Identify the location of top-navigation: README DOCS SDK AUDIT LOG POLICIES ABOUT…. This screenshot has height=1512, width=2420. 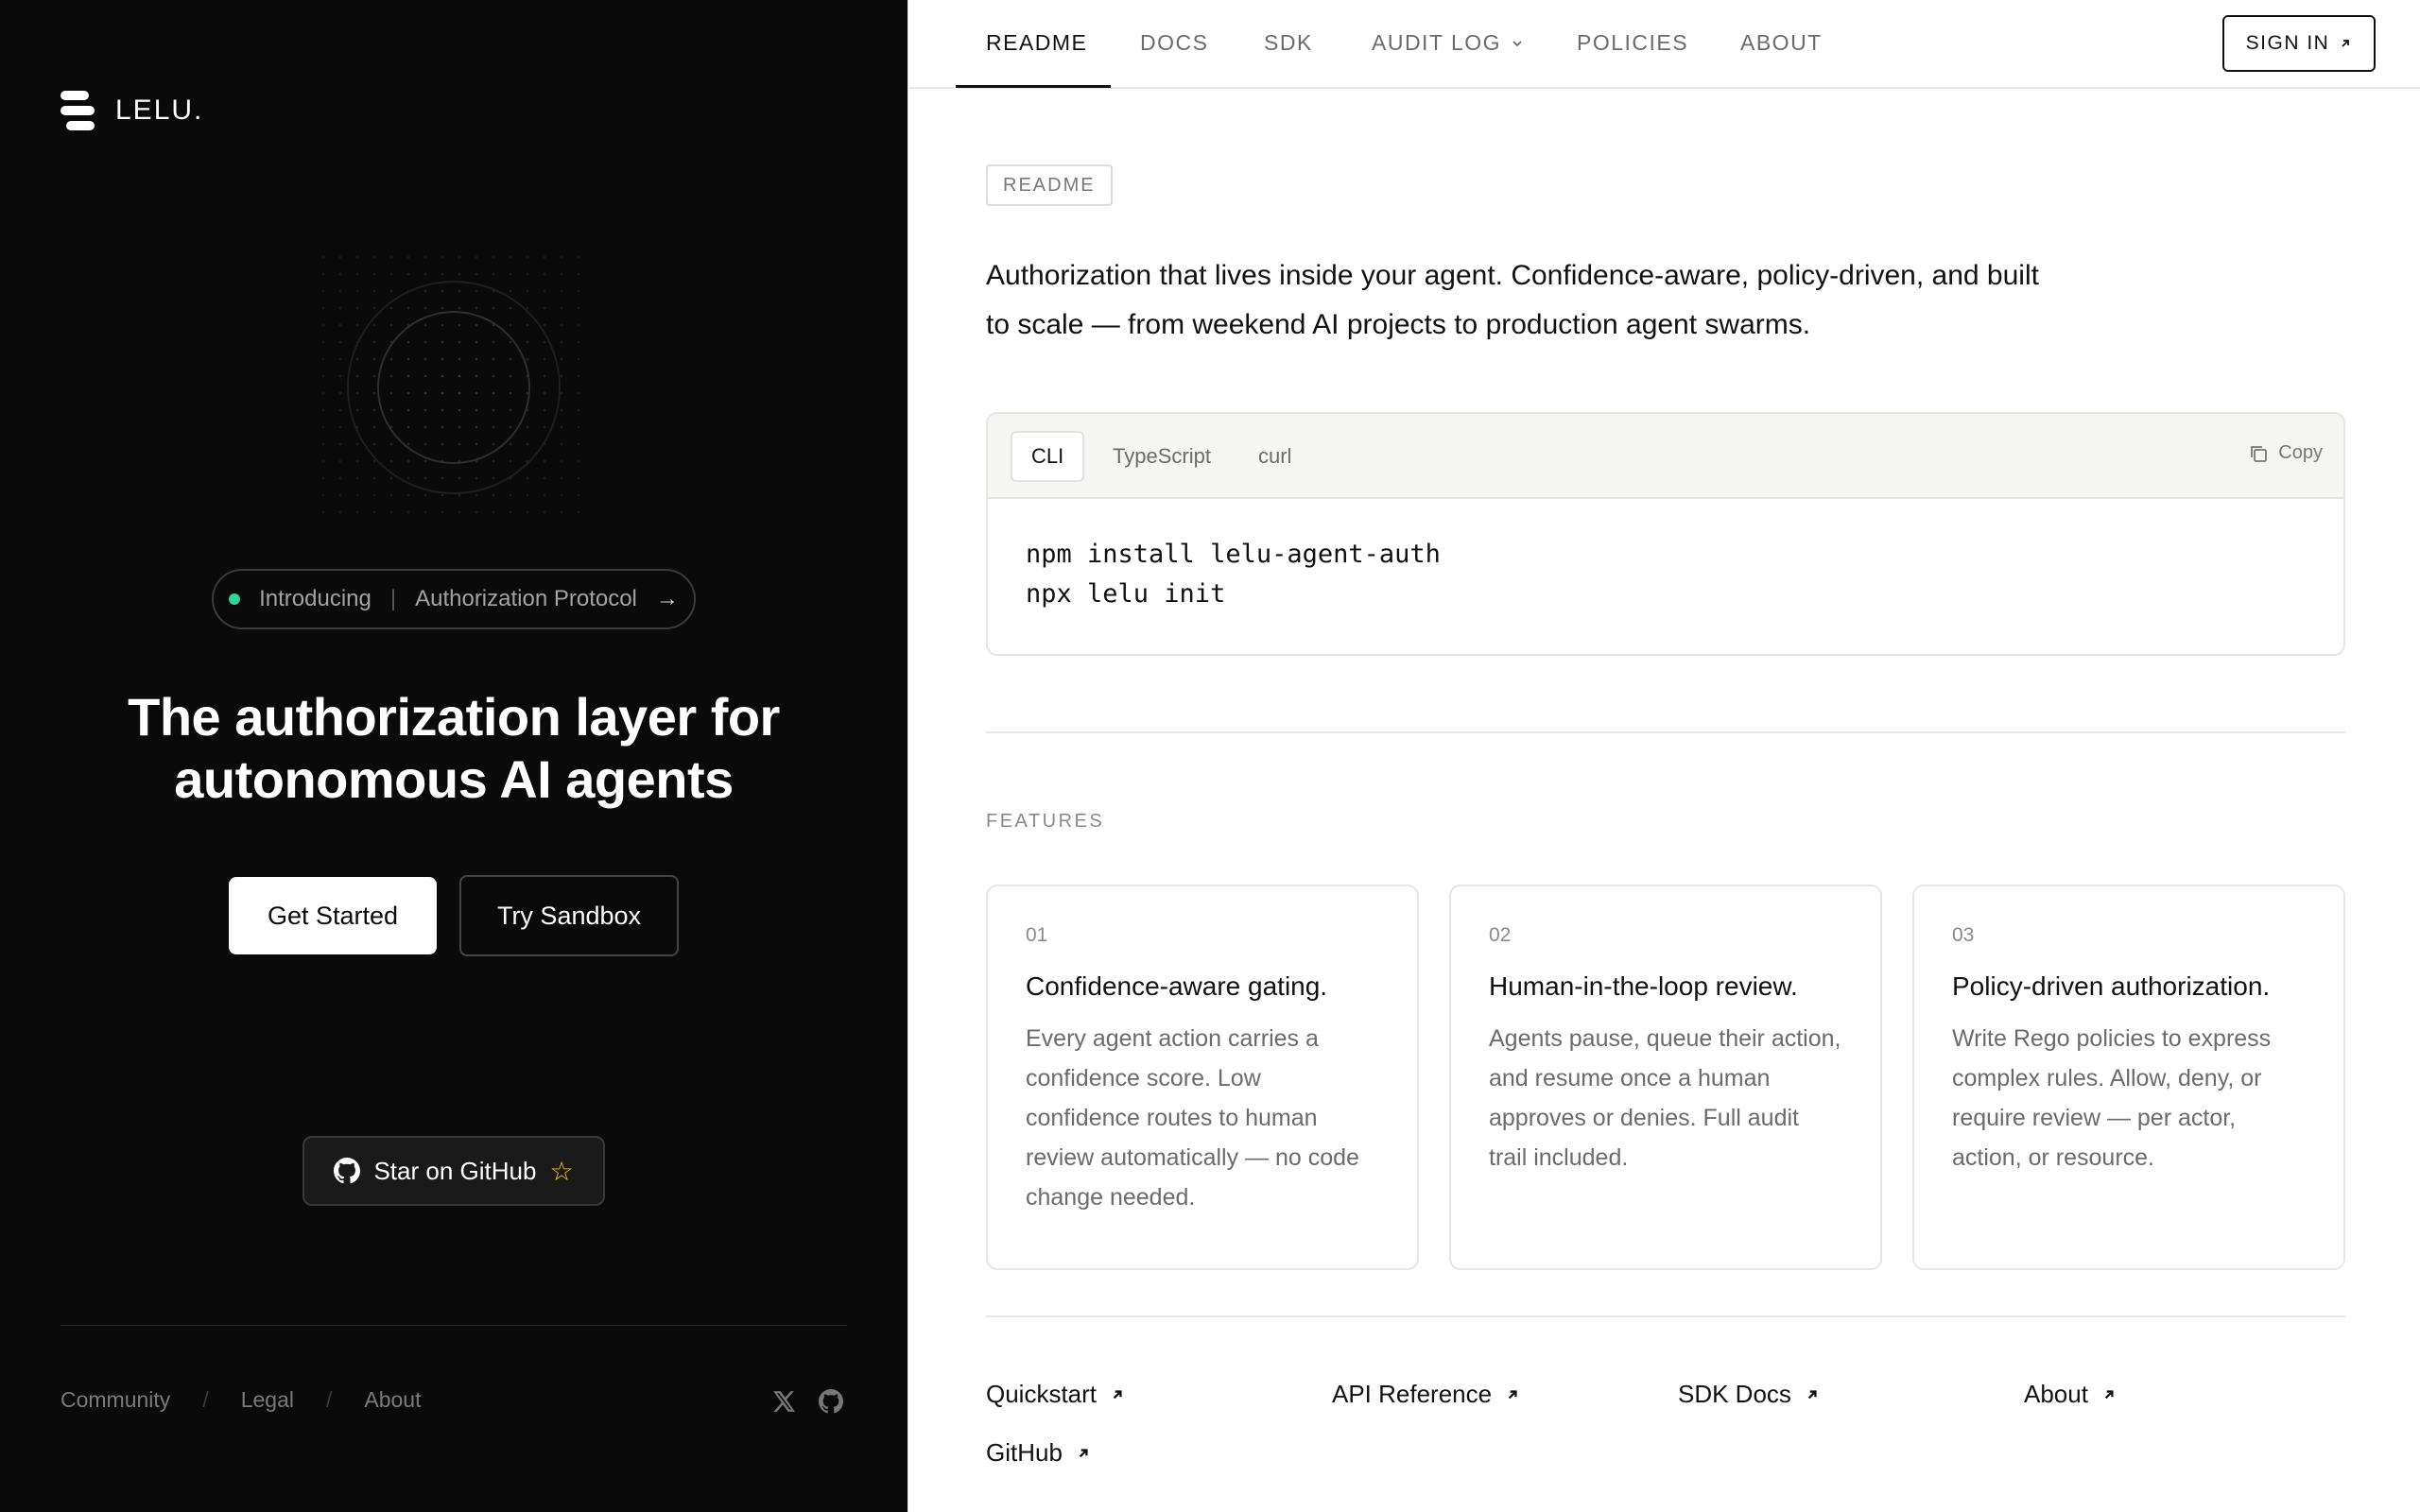
(1664, 44).